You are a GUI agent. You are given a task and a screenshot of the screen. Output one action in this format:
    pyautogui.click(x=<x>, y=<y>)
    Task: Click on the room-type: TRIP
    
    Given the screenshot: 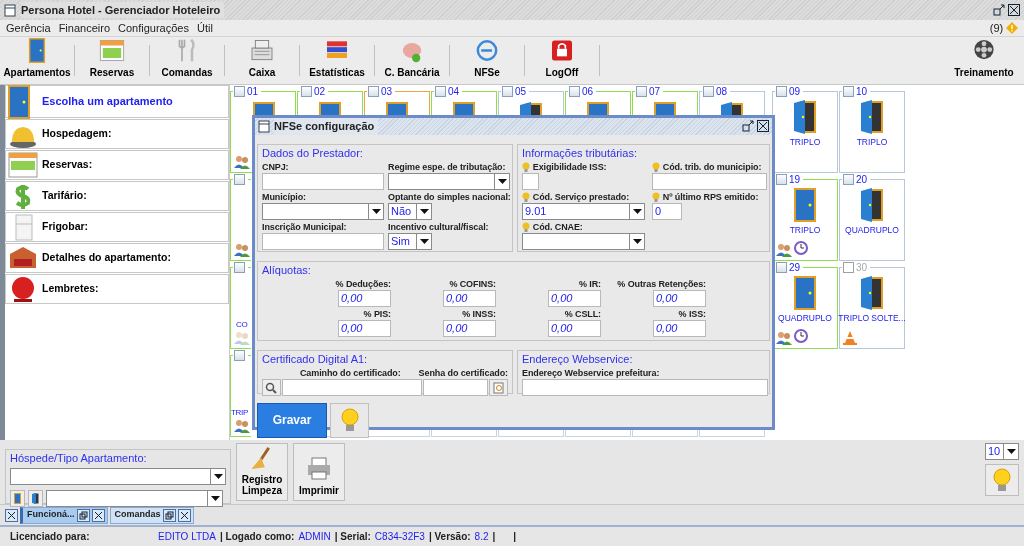 What is the action you would take?
    pyautogui.click(x=240, y=413)
    